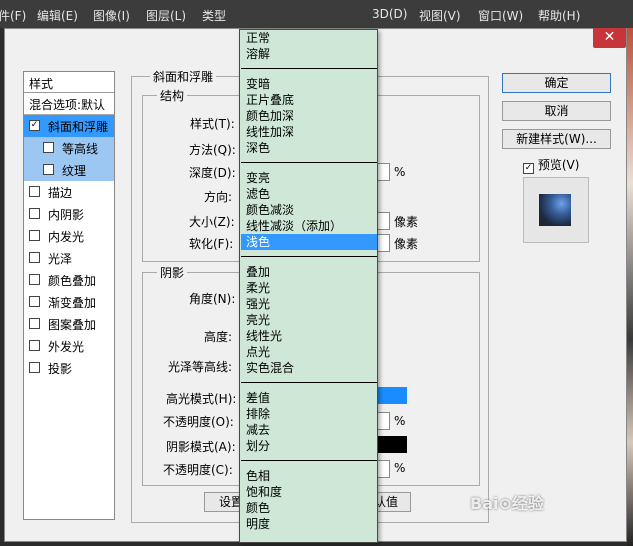 The height and width of the screenshot is (546, 633). What do you see at coordinates (309, 476) in the screenshot?
I see `blend-mode-option: 色相` at bounding box center [309, 476].